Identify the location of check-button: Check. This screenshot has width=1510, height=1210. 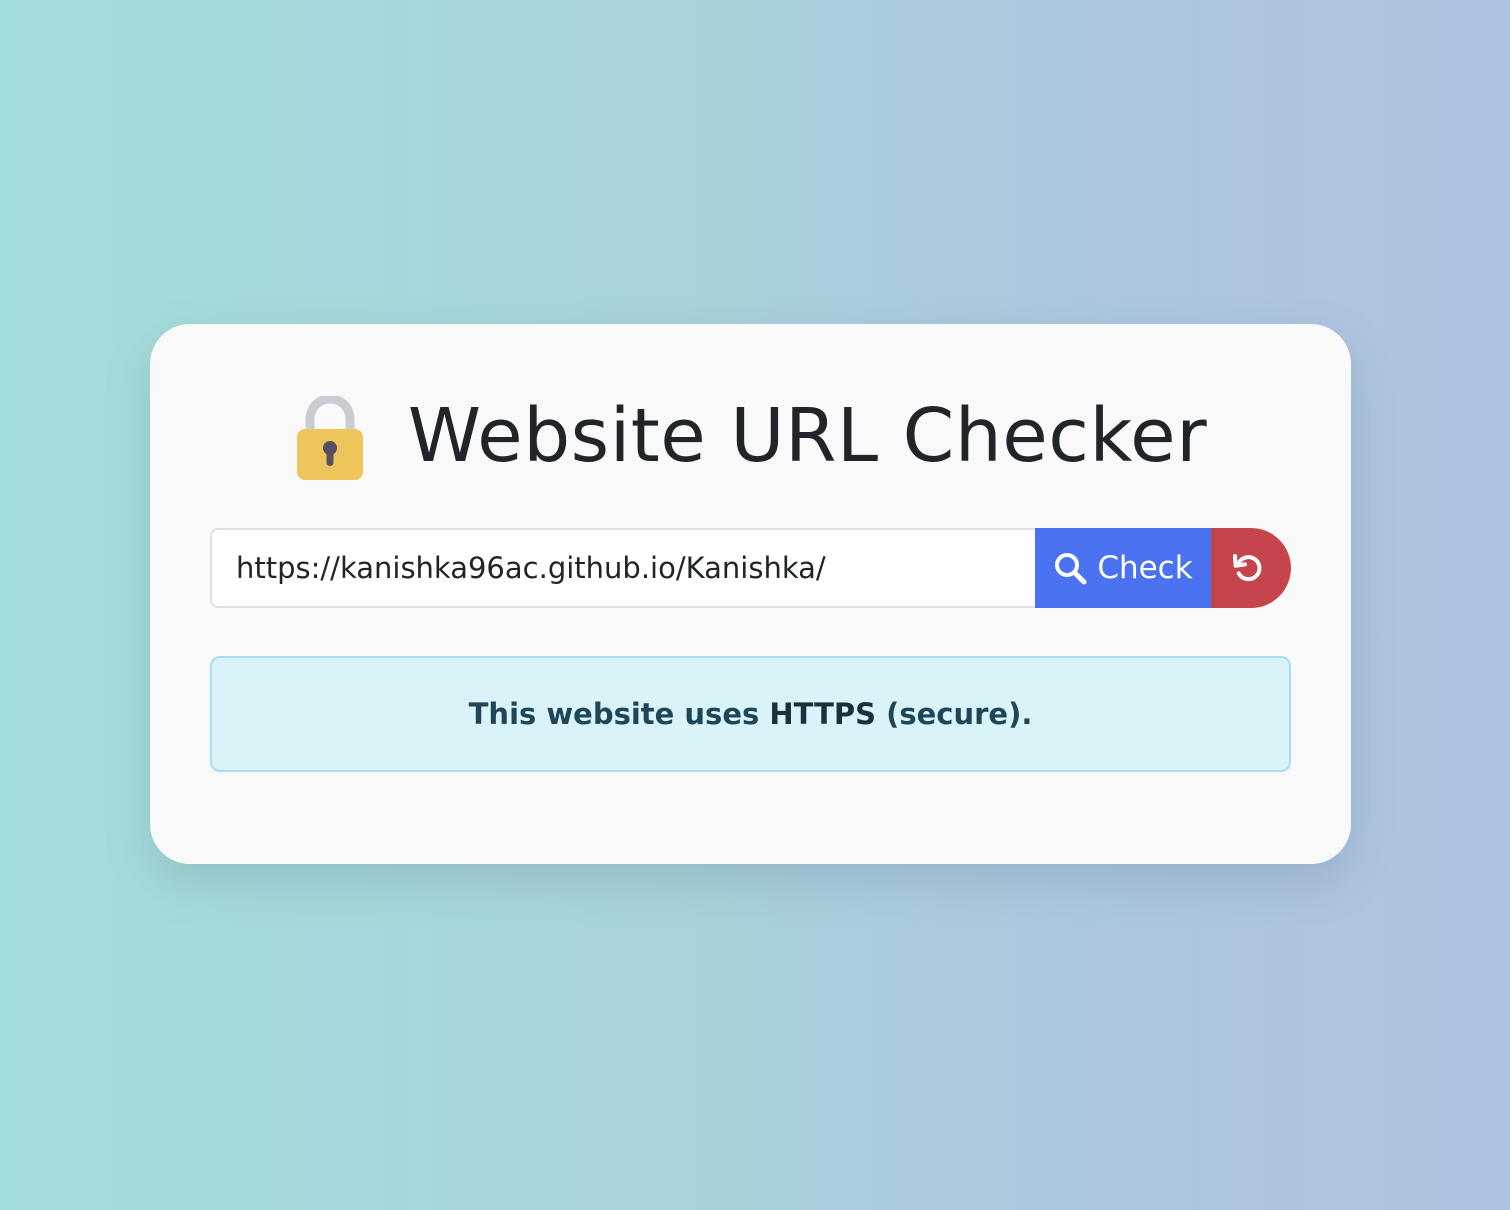
(1123, 568).